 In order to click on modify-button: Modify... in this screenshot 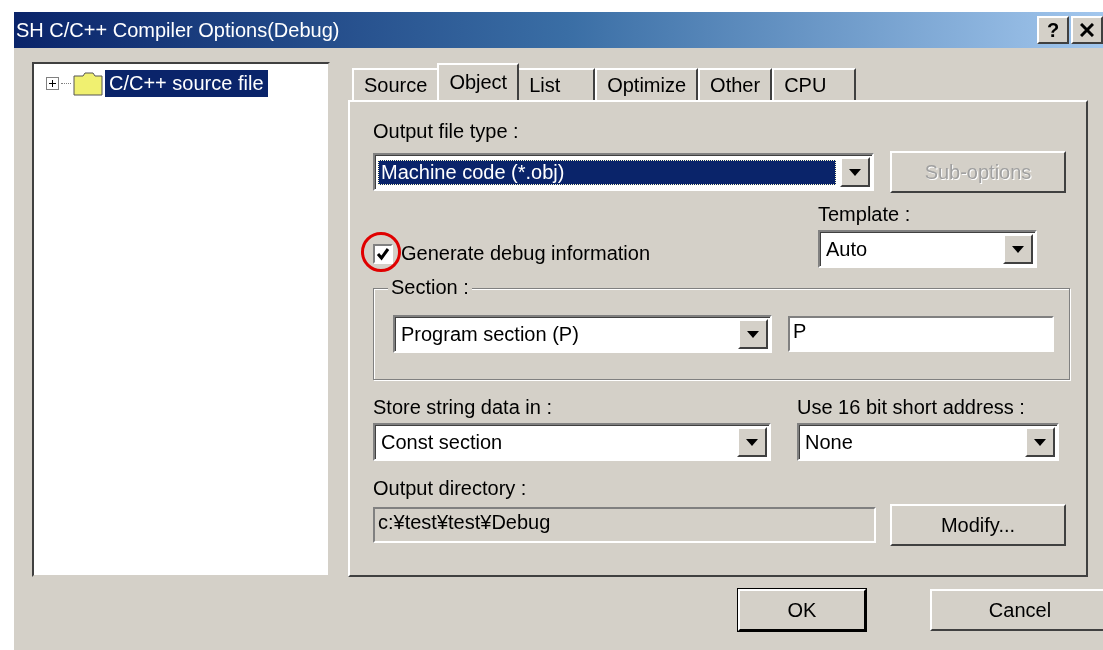, I will do `click(978, 525)`.